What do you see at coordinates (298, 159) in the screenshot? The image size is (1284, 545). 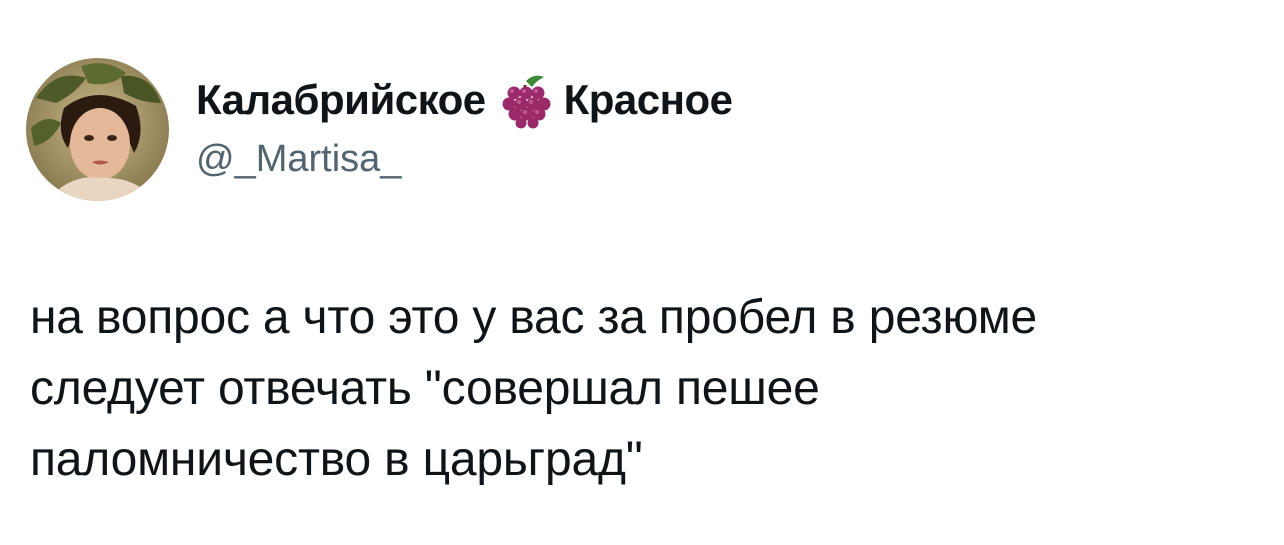 I see `author-handle: @_Martisa_` at bounding box center [298, 159].